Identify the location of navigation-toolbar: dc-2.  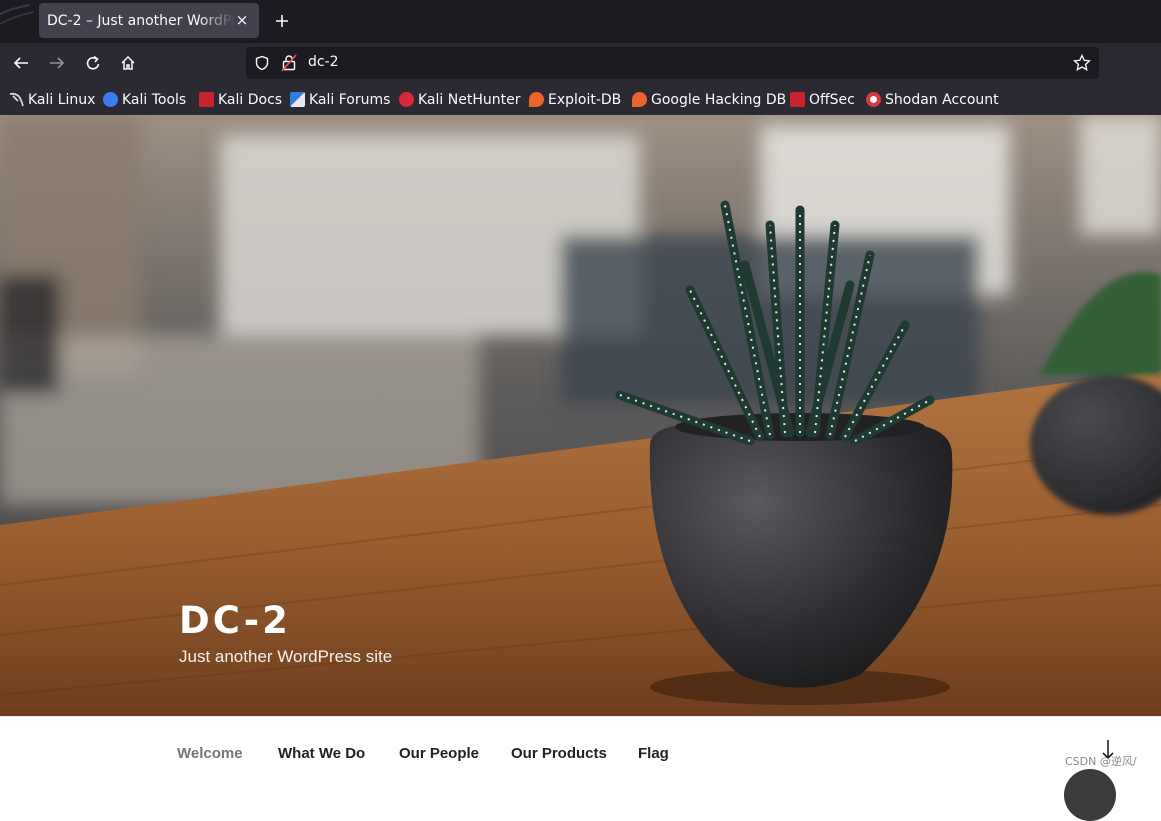
(580, 63).